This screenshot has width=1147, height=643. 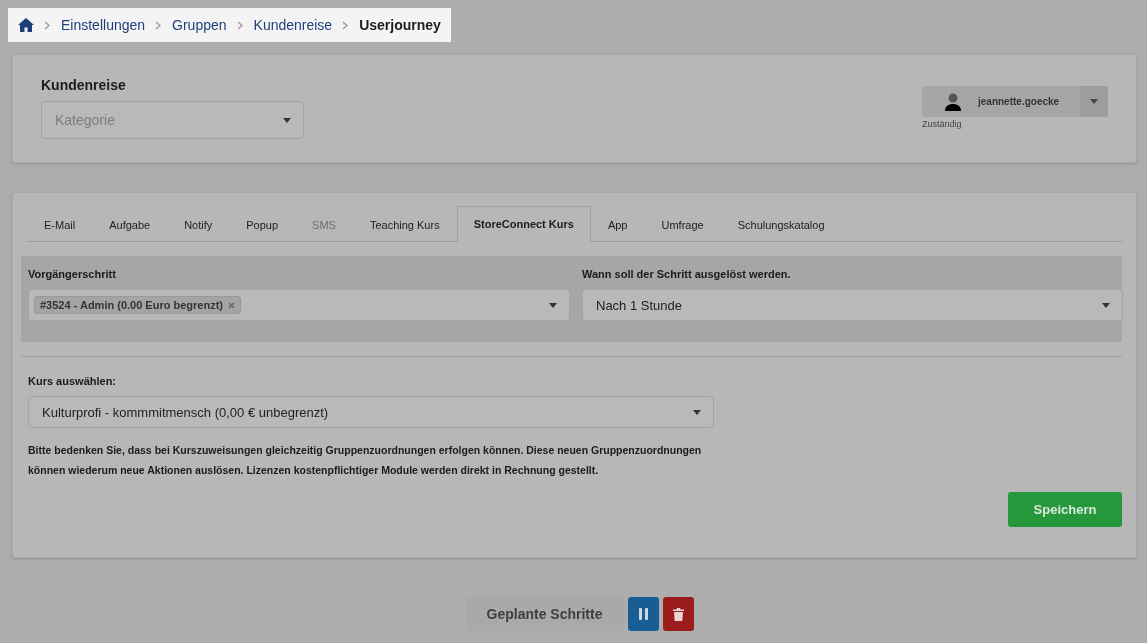 I want to click on tab: Umfrage, so click(x=682, y=224).